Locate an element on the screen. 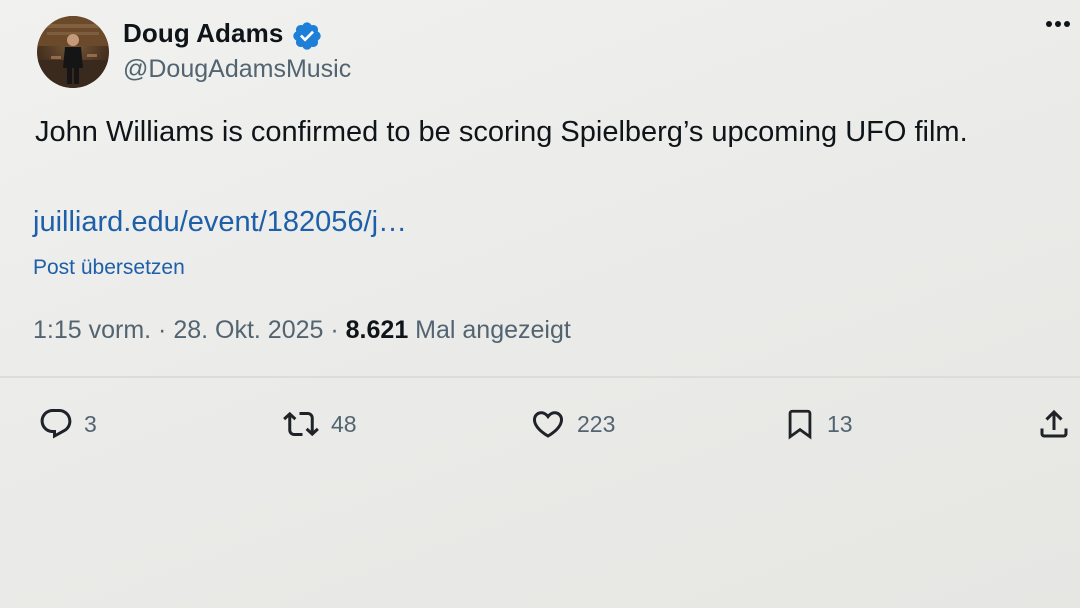 This screenshot has width=1080, height=608. more-horizontal-icon is located at coordinates (1058, 24).